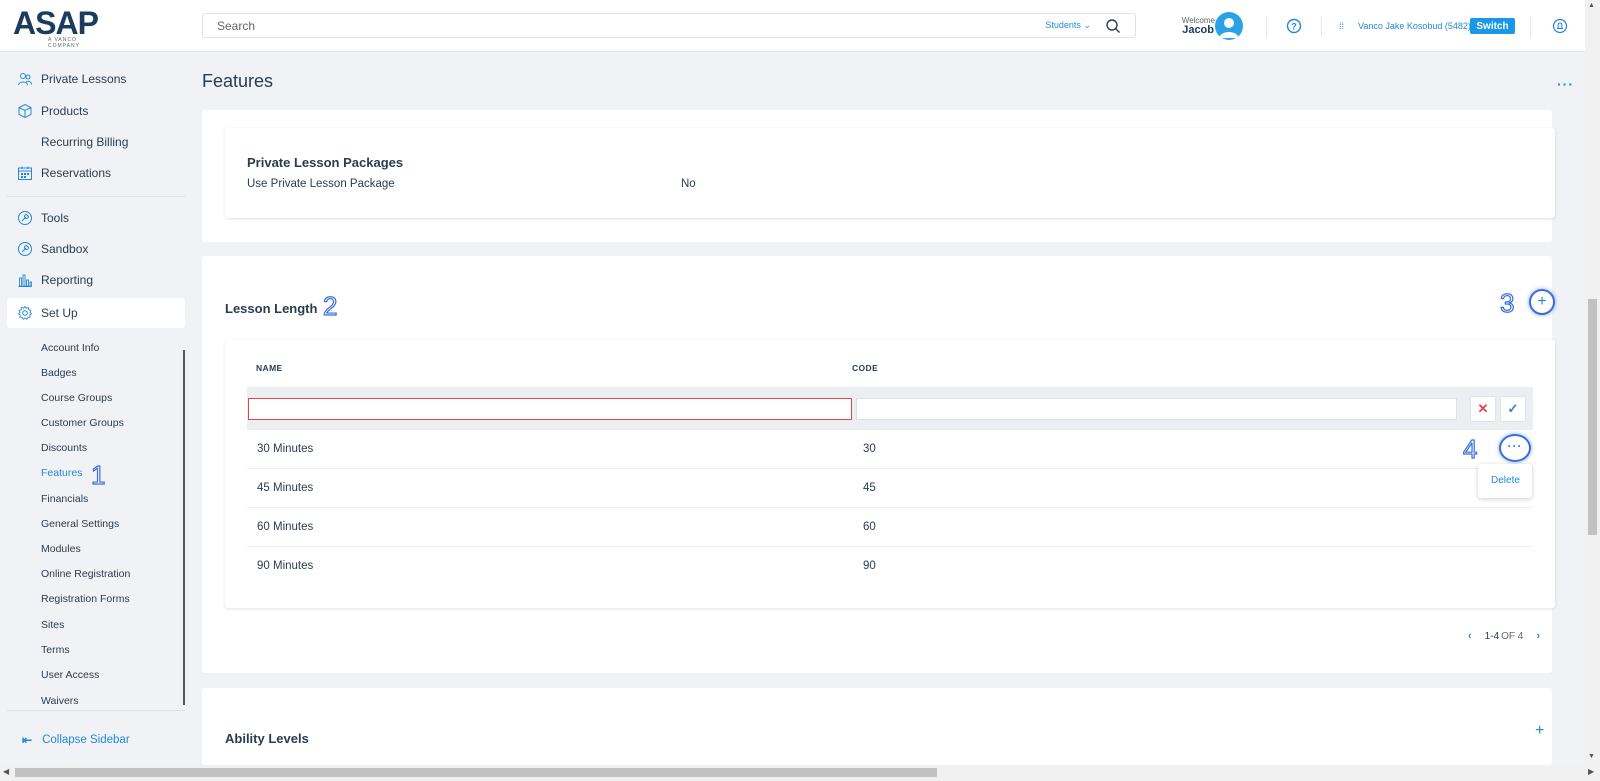  What do you see at coordinates (6, 771) in the screenshot?
I see `scroll-left-icon: ◀` at bounding box center [6, 771].